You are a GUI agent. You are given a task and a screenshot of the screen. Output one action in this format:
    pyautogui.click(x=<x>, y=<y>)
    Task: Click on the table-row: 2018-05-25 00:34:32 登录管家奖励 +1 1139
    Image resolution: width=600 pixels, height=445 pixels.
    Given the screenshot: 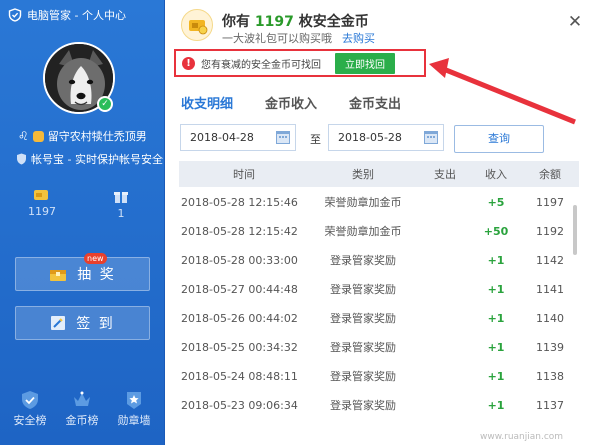 What is the action you would take?
    pyautogui.click(x=379, y=347)
    